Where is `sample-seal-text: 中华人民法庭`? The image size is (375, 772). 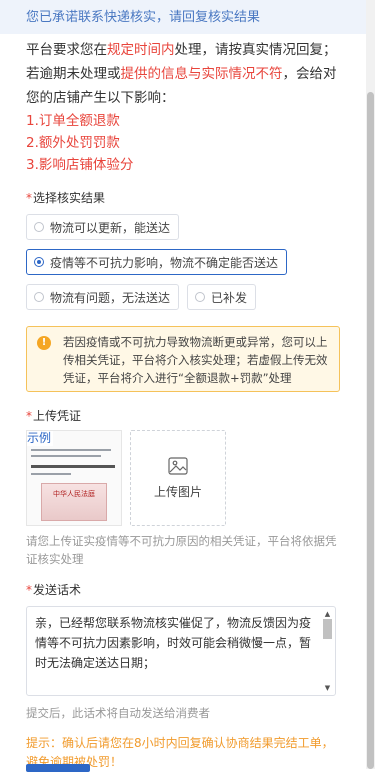
sample-seal-text: 中华人民法庭 is located at coordinates (74, 494).